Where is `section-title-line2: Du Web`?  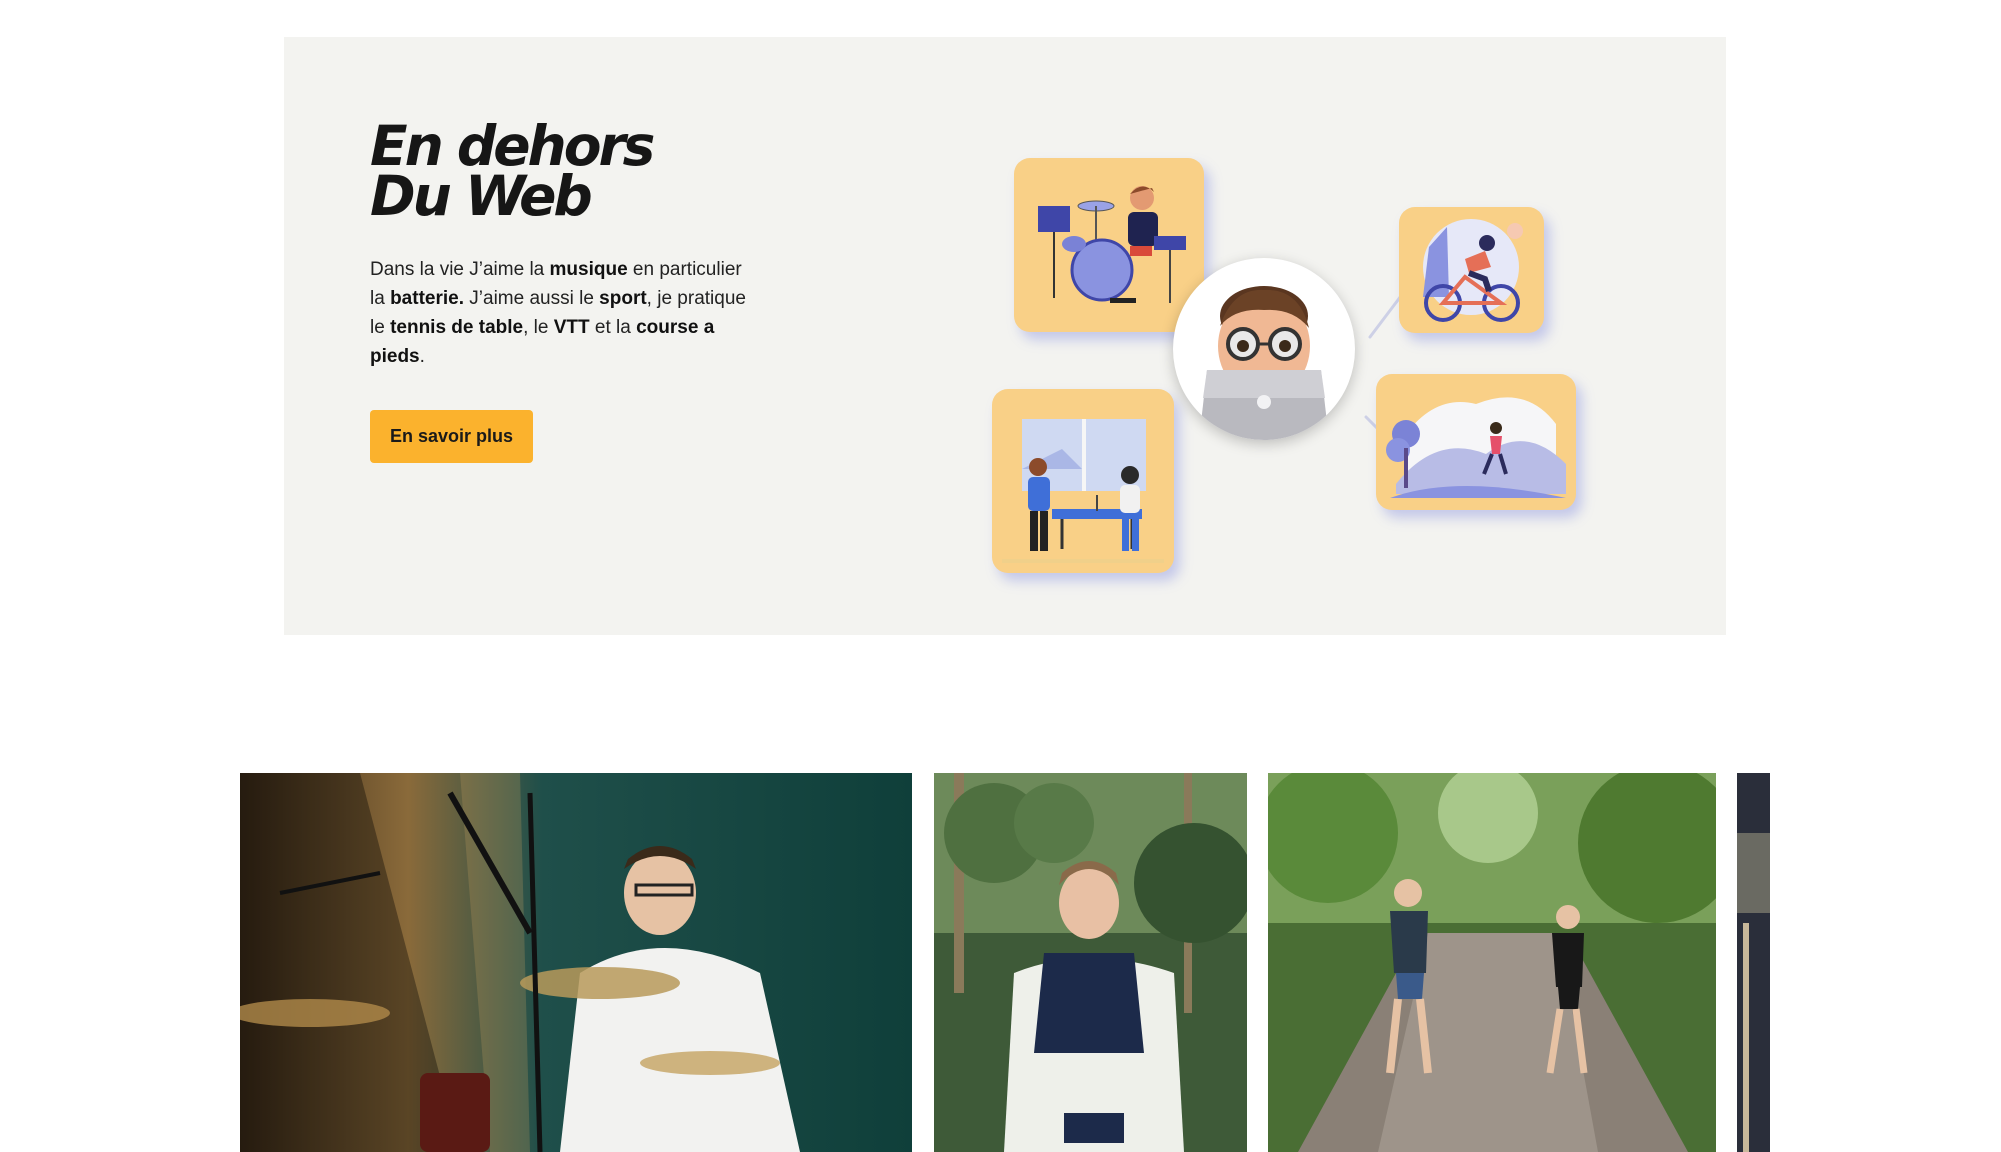
section-title-line2: Du Web is located at coordinates (481, 196).